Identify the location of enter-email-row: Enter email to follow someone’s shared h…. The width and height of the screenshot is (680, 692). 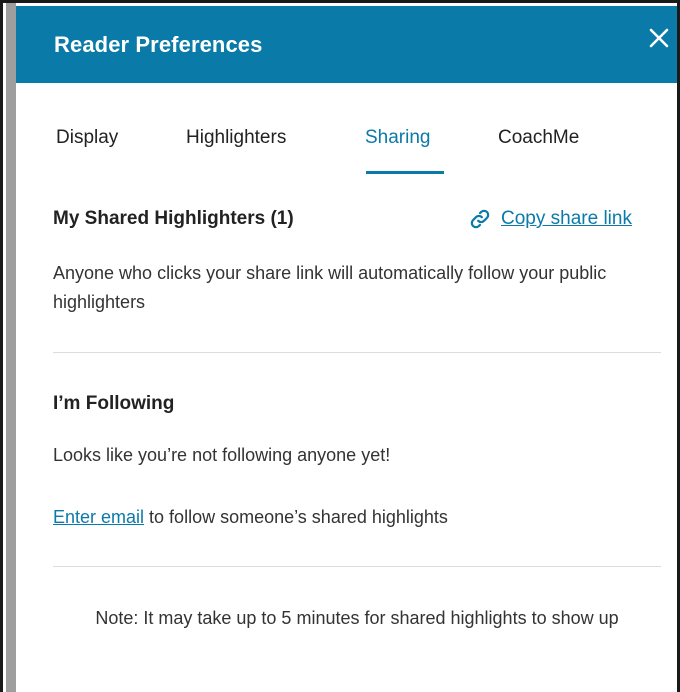
(250, 517).